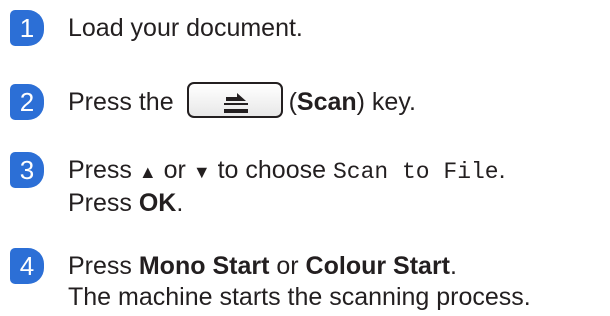 Image resolution: width=610 pixels, height=316 pixels. I want to click on step-3-line-1: Press ▲ or ▼ to choose Scan to File., so click(287, 171).